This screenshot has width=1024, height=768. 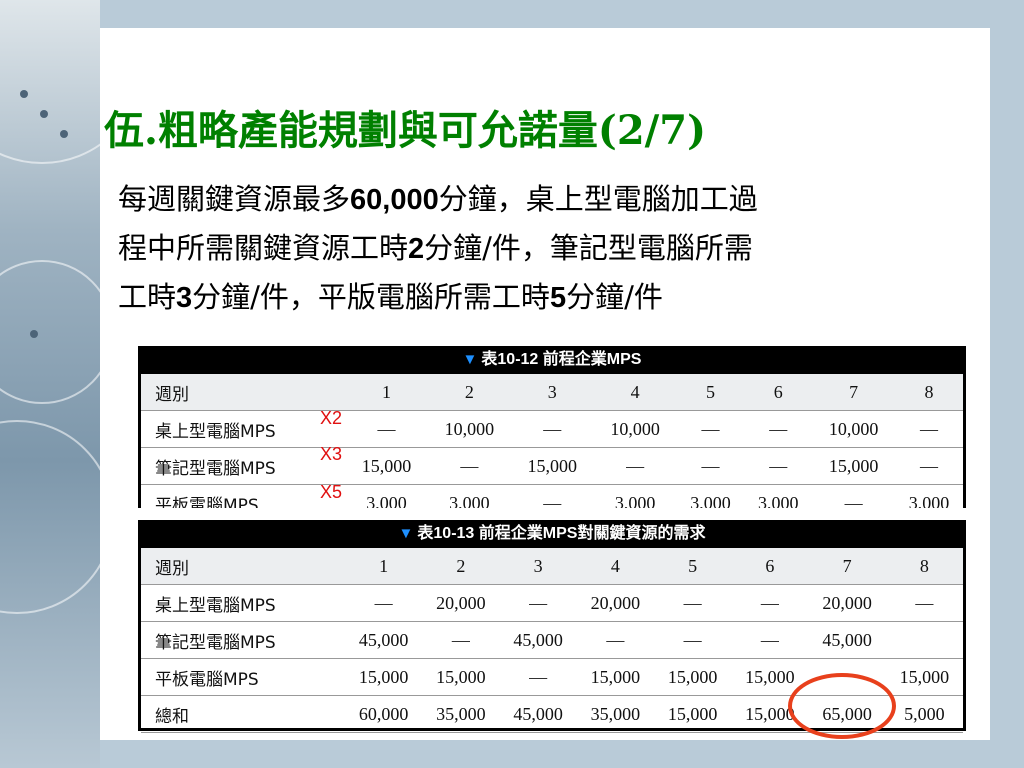 I want to click on highlight-circle, so click(x=842, y=706).